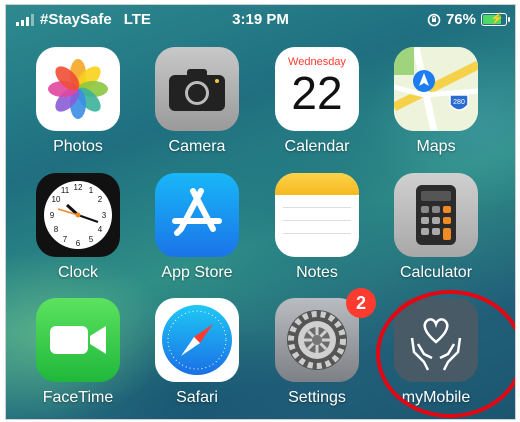 Image resolution: width=520 pixels, height=422 pixels. I want to click on svg-text: 8, so click(56, 229).